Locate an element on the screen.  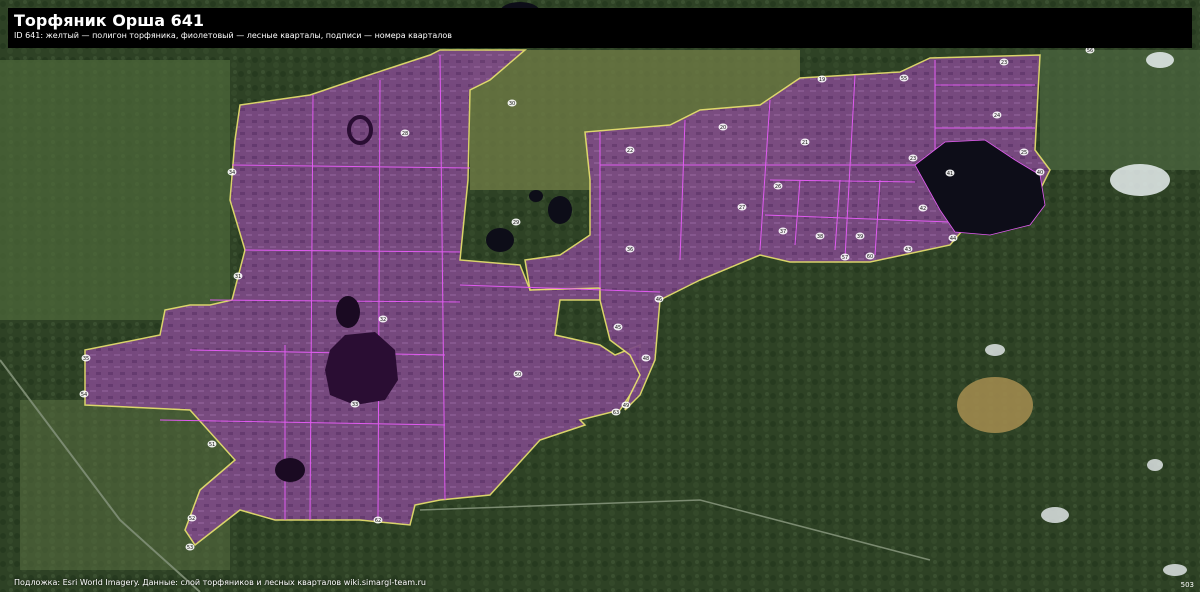
quarter-number-label: 28 is located at coordinates (405, 133).